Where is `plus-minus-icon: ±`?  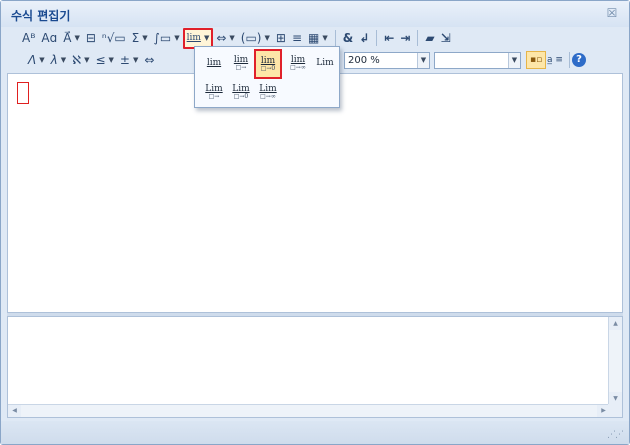
plus-minus-icon: ± is located at coordinates (124, 60).